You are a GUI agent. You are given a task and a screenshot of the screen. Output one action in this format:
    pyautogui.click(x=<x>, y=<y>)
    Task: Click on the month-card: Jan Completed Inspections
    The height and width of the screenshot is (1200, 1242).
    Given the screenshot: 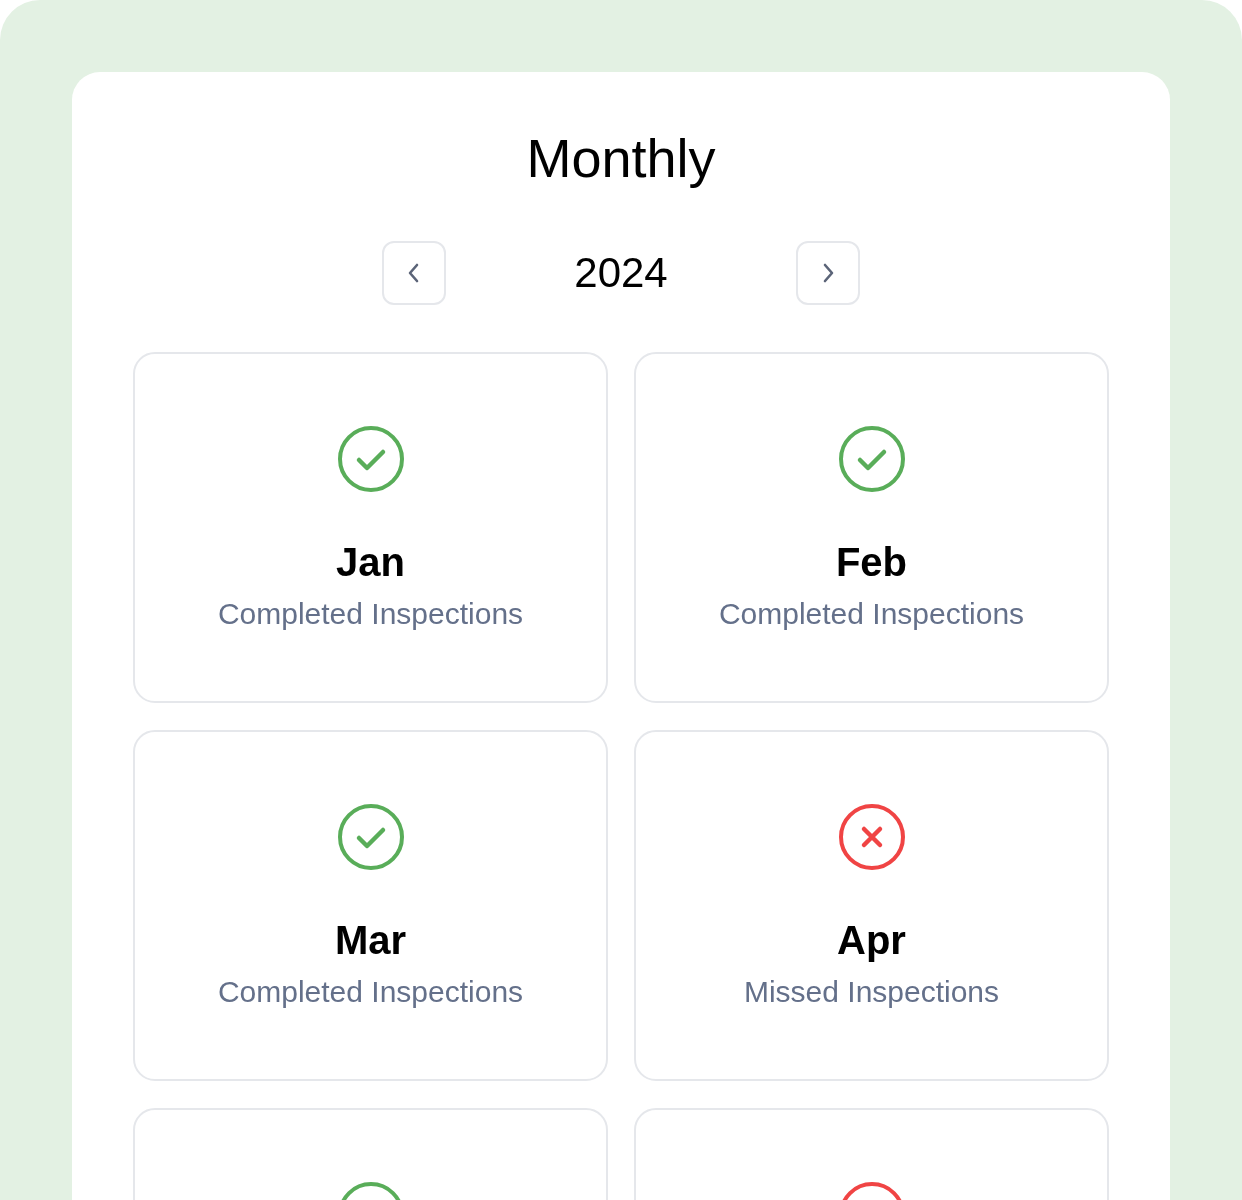 What is the action you would take?
    pyautogui.click(x=370, y=527)
    